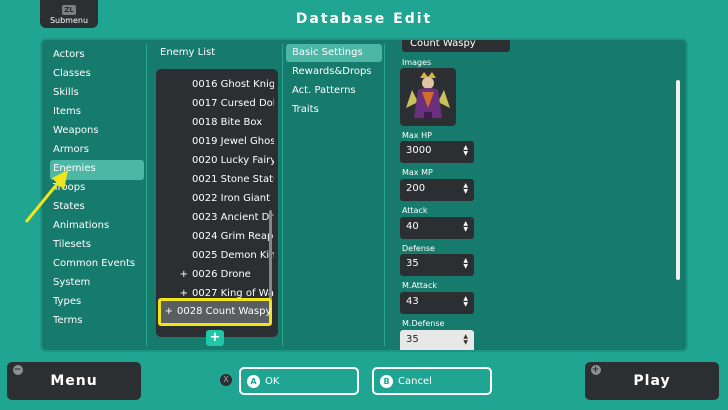  Describe the element at coordinates (299, 381) in the screenshot. I see `ok-button: A OK` at that location.